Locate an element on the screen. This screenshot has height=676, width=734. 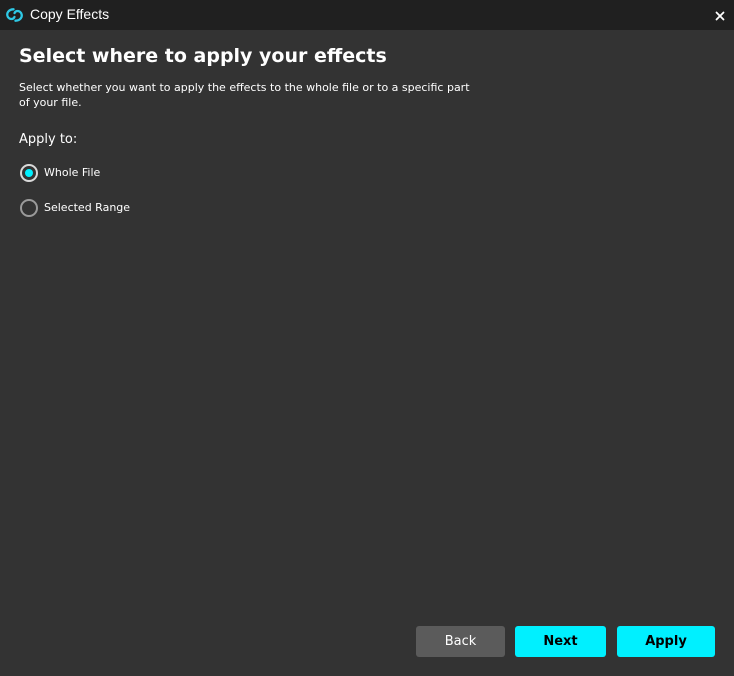
title-bar: Copy Effects is located at coordinates (367, 15).